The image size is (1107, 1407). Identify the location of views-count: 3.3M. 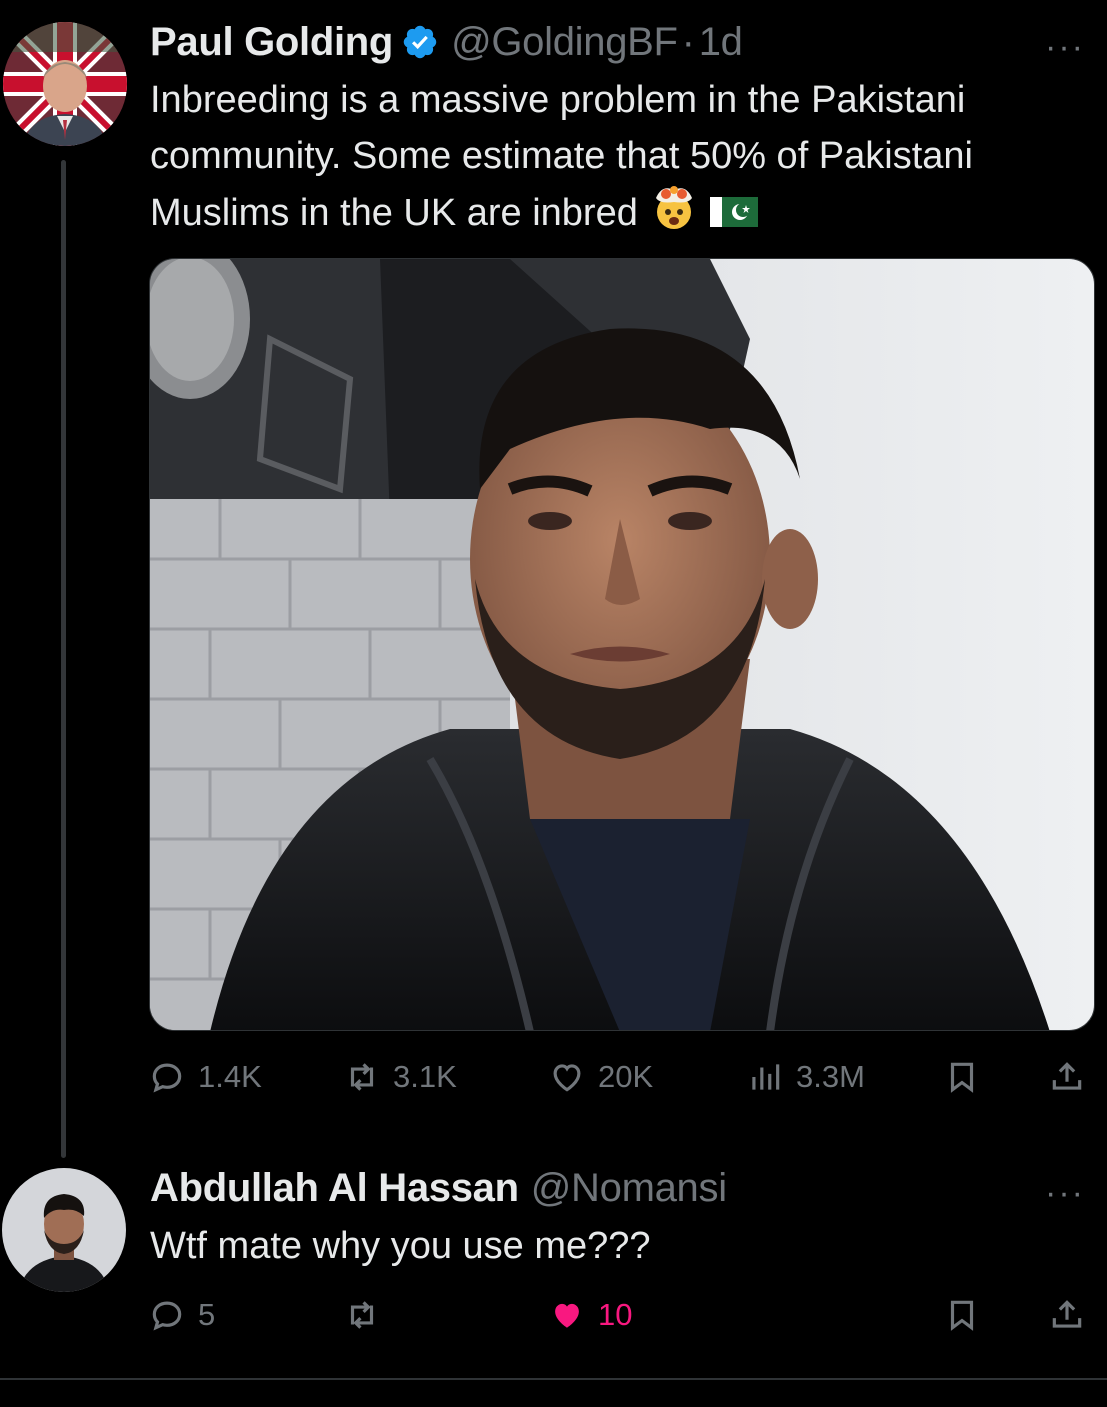
(830, 1076).